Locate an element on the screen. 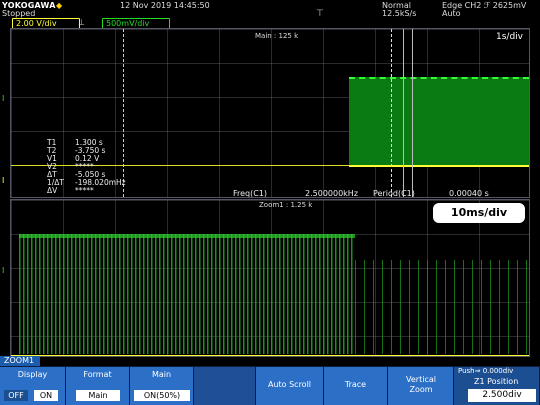 The height and width of the screenshot is (405, 540). main-softkey: Main ON(50%) is located at coordinates (162, 386).